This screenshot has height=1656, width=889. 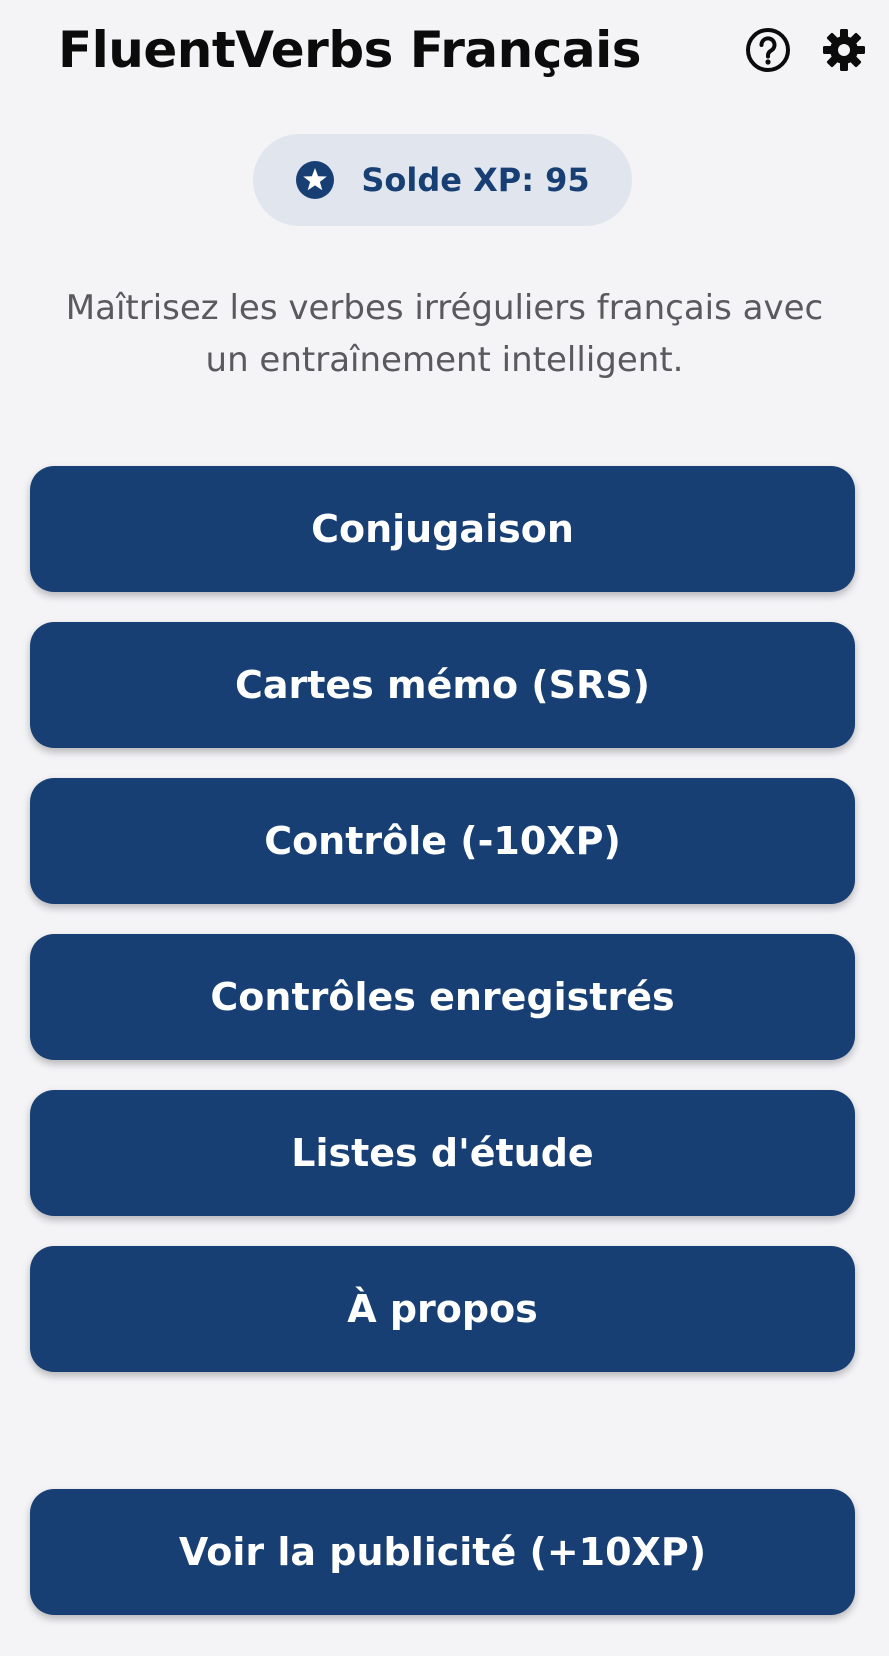 I want to click on help-button, so click(x=768, y=50).